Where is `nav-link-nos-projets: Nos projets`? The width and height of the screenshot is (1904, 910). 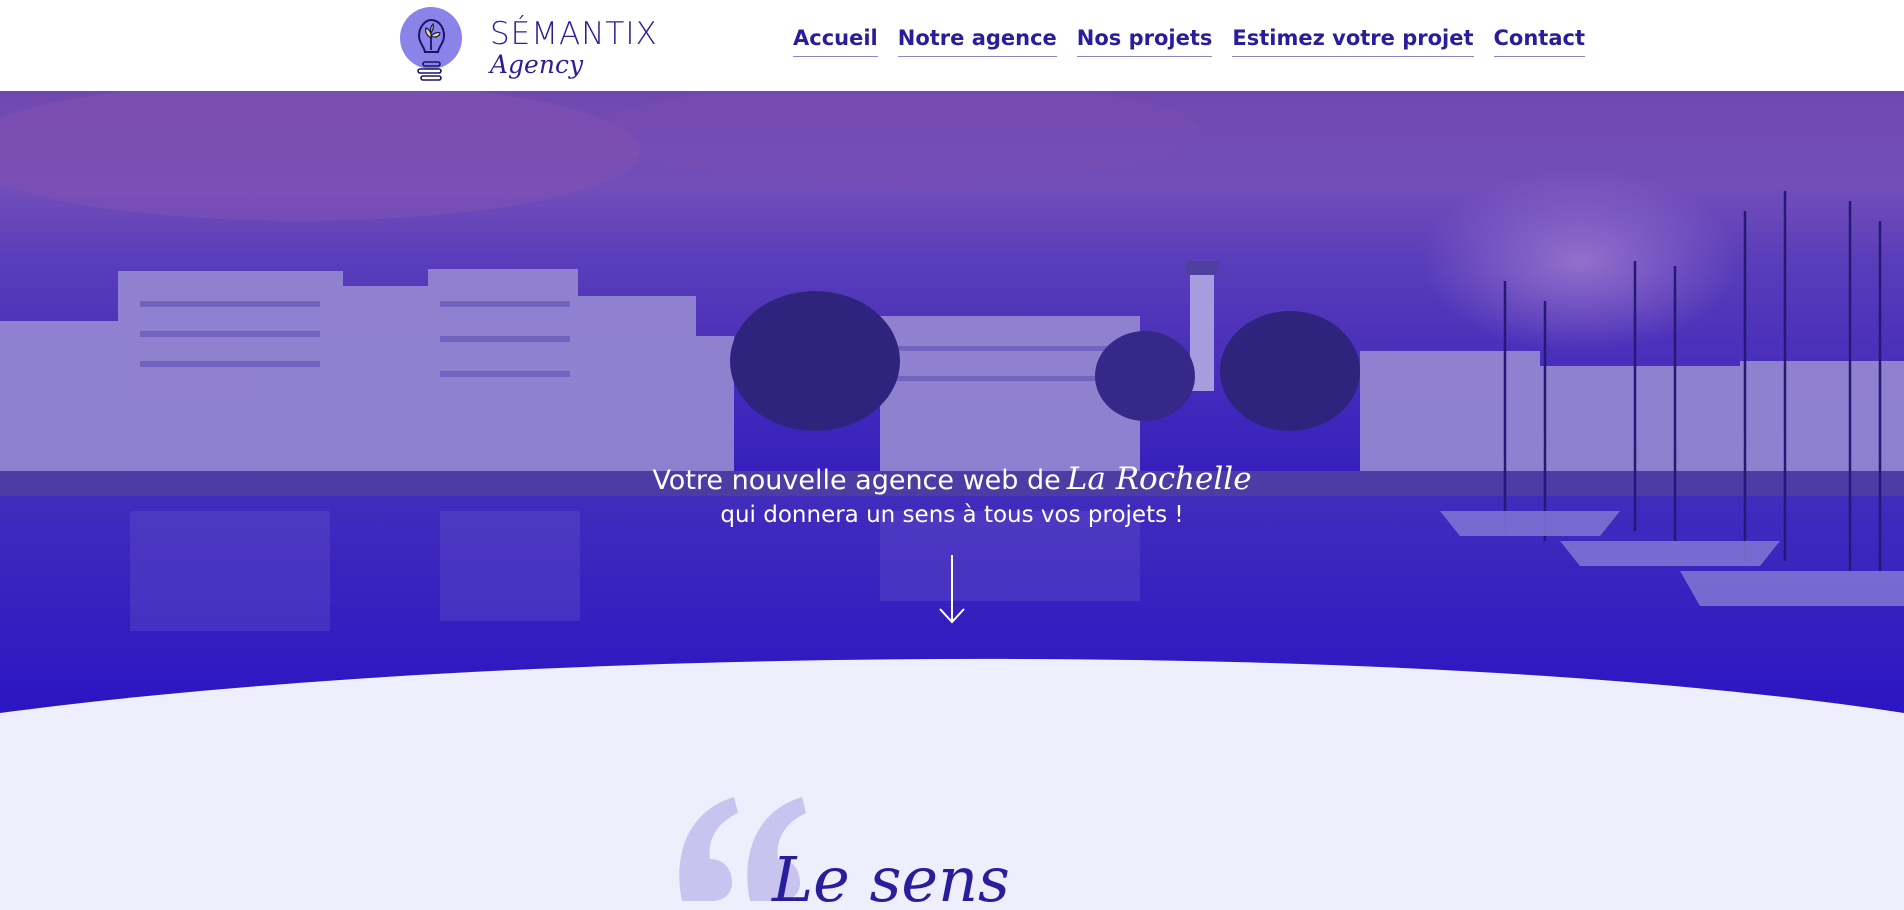
nav-link-nos-projets: Nos projets is located at coordinates (1144, 41).